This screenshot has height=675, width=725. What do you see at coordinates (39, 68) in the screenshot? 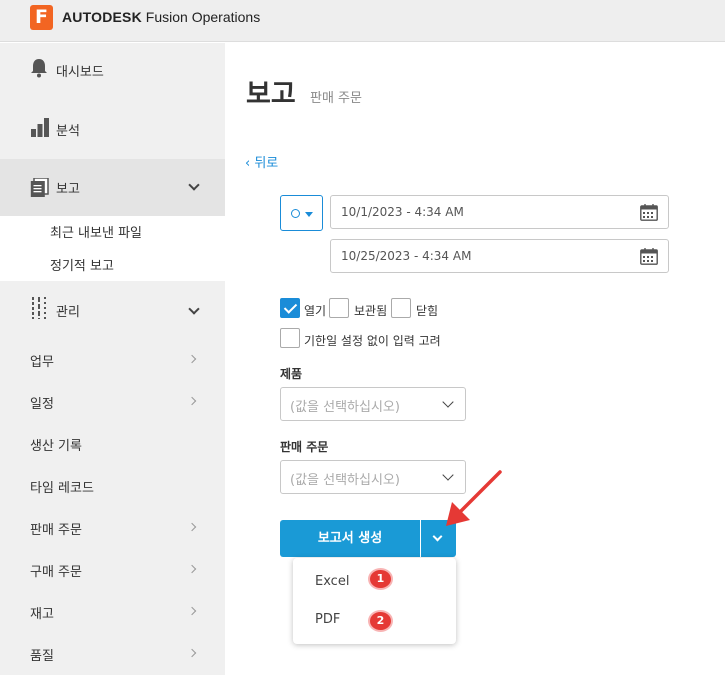
I see `bell-icon` at bounding box center [39, 68].